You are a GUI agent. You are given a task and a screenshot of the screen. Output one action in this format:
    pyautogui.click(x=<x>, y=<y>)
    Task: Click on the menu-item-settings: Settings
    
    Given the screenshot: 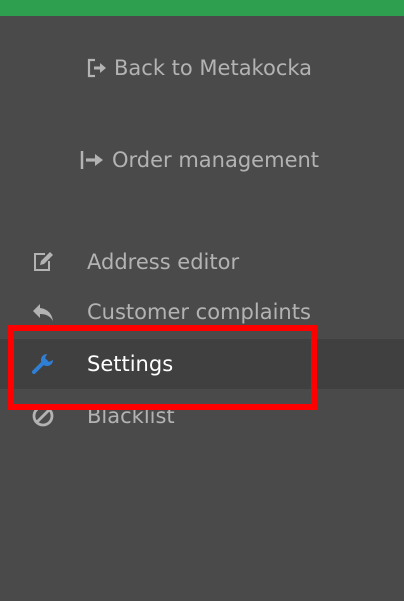 What is the action you would take?
    pyautogui.click(x=202, y=364)
    